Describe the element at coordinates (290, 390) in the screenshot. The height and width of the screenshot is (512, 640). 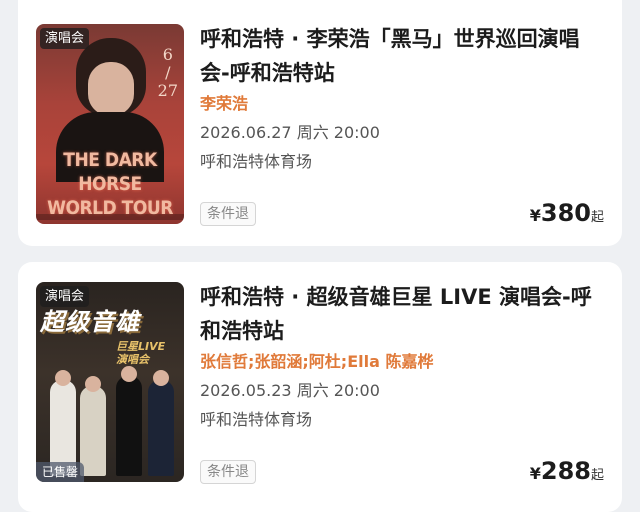
I see `event-datetime: 2026.05.23 周六 20:00` at that location.